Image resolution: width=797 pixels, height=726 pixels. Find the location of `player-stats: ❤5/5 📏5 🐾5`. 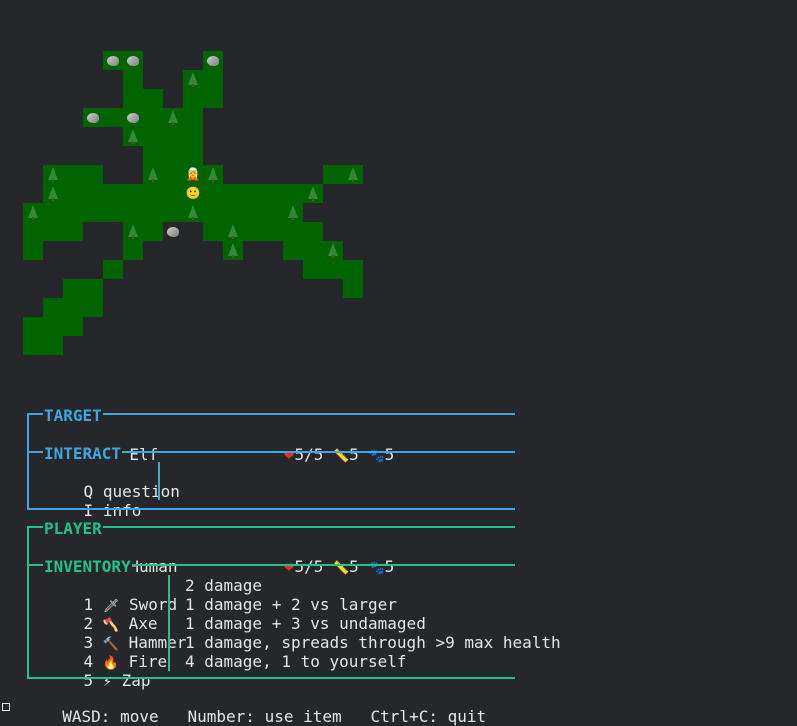

player-stats: ❤5/5 📏5 🐾5 is located at coordinates (320, 567).